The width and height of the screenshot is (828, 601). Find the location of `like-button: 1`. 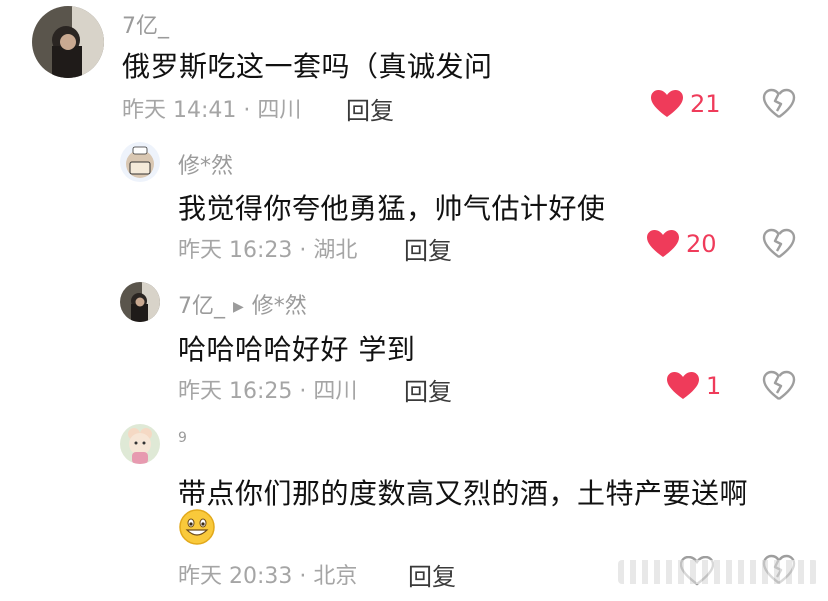

like-button: 1 is located at coordinates (693, 386).